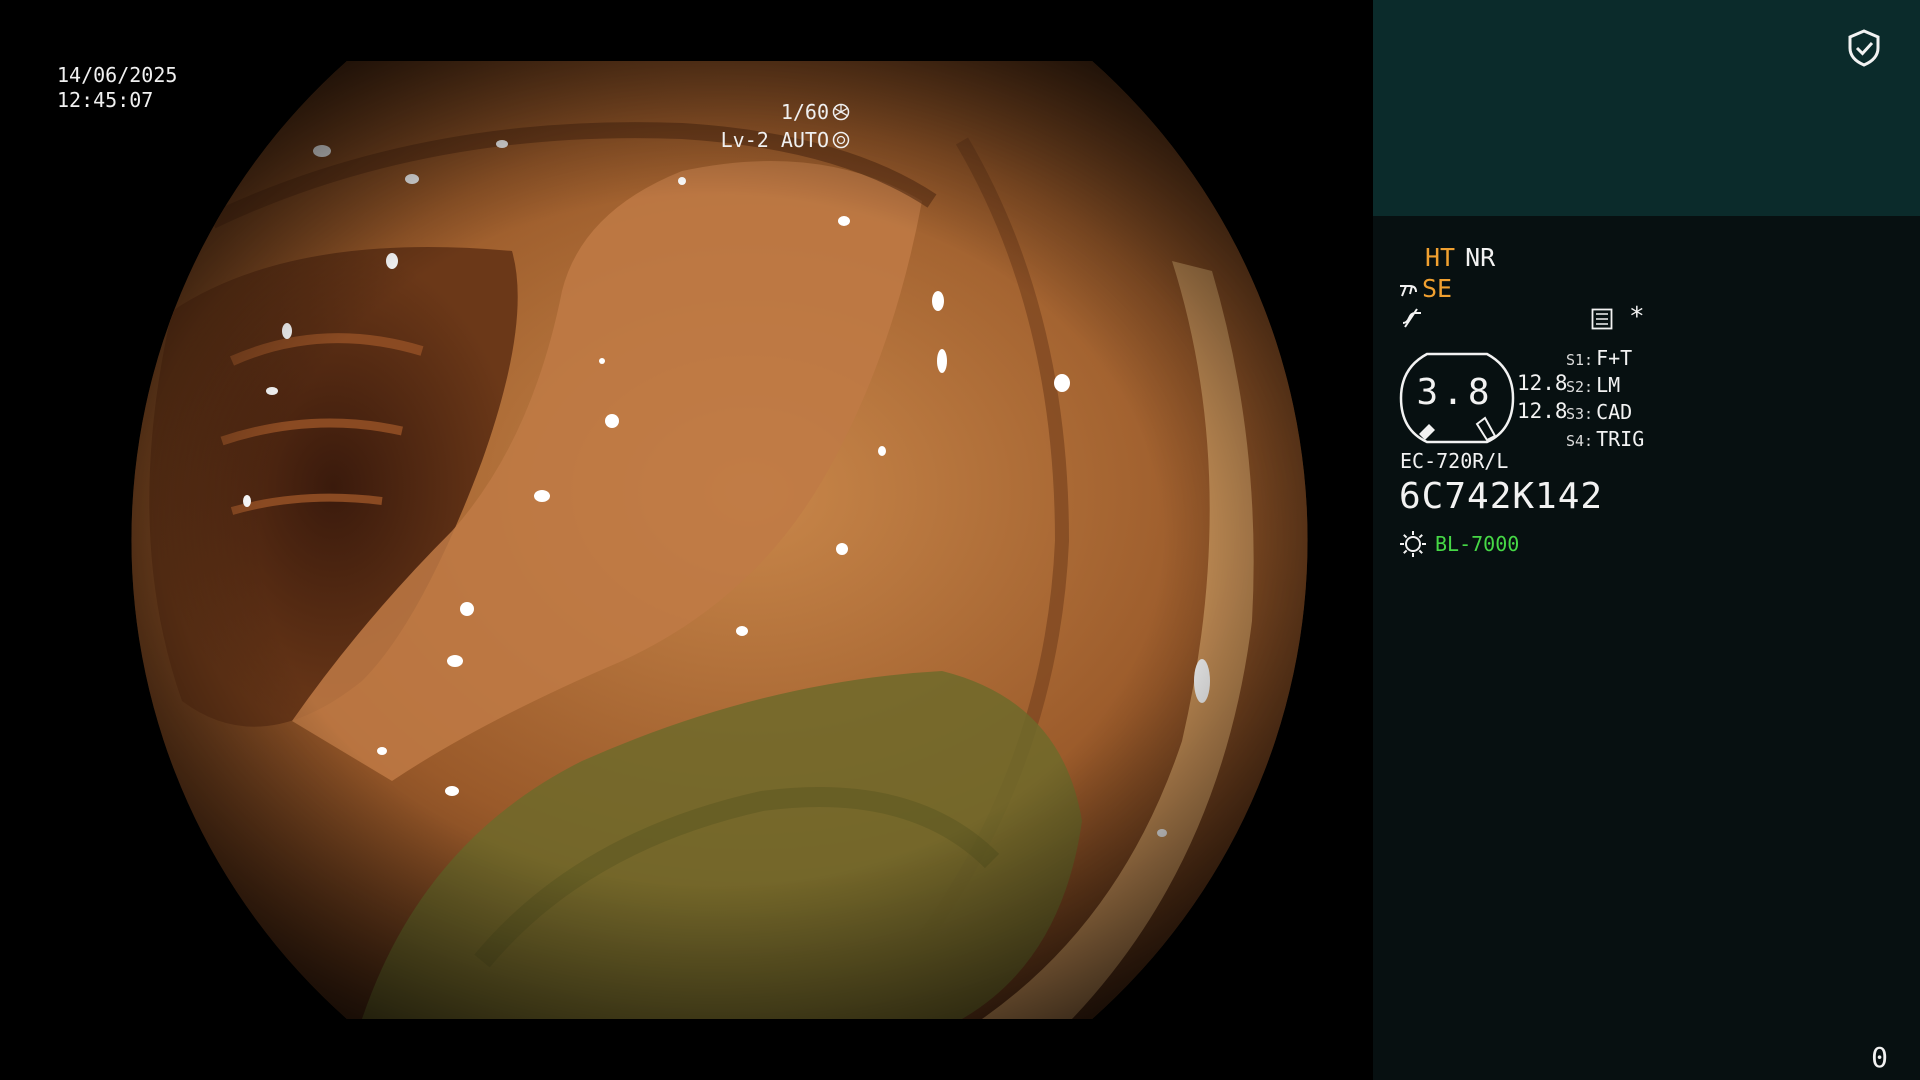 This screenshot has height=1080, width=1920. What do you see at coordinates (1411, 318) in the screenshot?
I see `waveform-icon` at bounding box center [1411, 318].